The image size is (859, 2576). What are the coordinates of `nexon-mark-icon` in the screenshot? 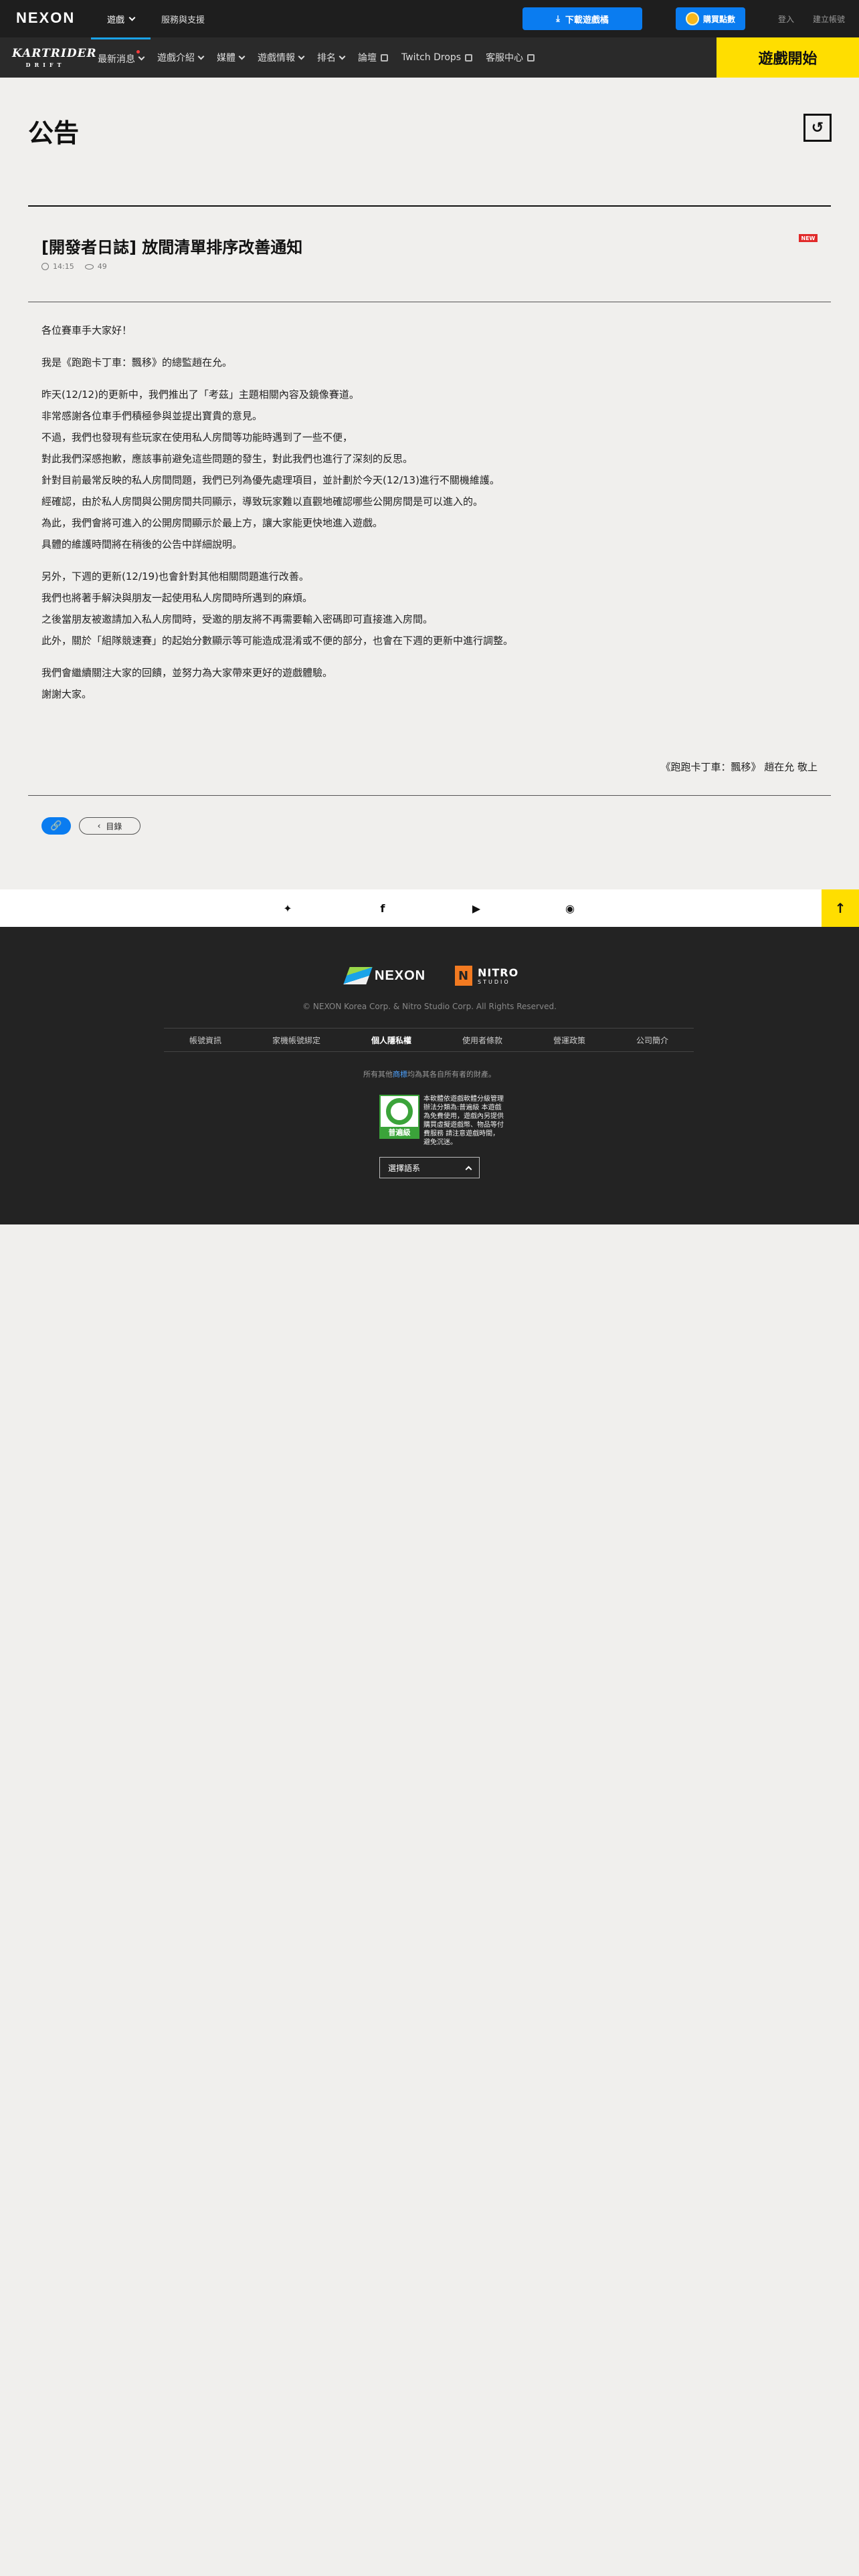 It's located at (358, 976).